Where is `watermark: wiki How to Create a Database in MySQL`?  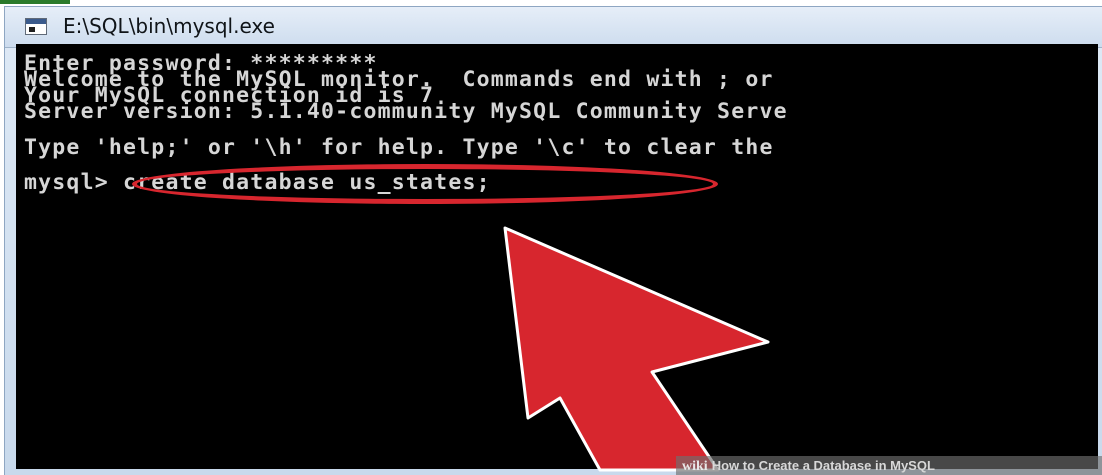
watermark: wiki How to Create a Database in MySQL is located at coordinates (889, 465).